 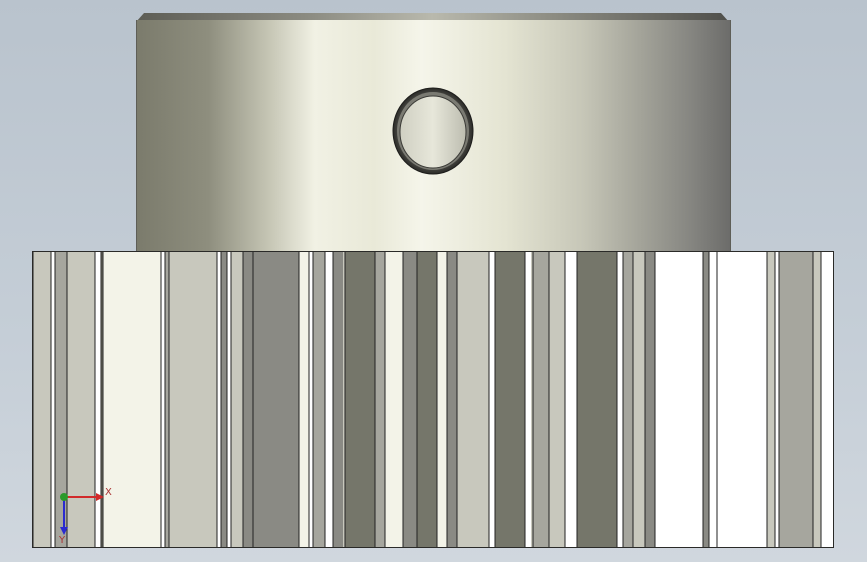 I want to click on coordinate-triad: X Y, so click(x=85, y=515).